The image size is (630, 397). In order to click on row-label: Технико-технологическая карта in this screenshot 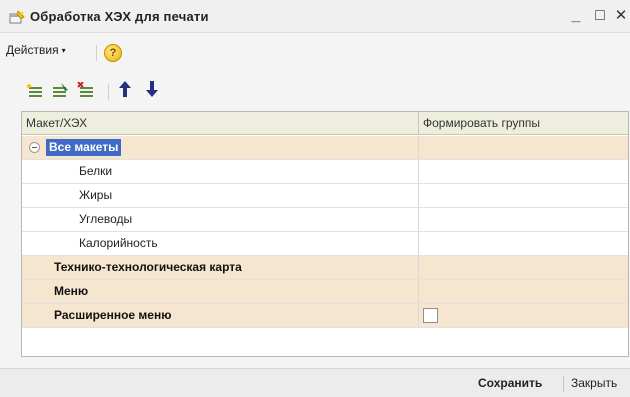, I will do `click(148, 267)`.